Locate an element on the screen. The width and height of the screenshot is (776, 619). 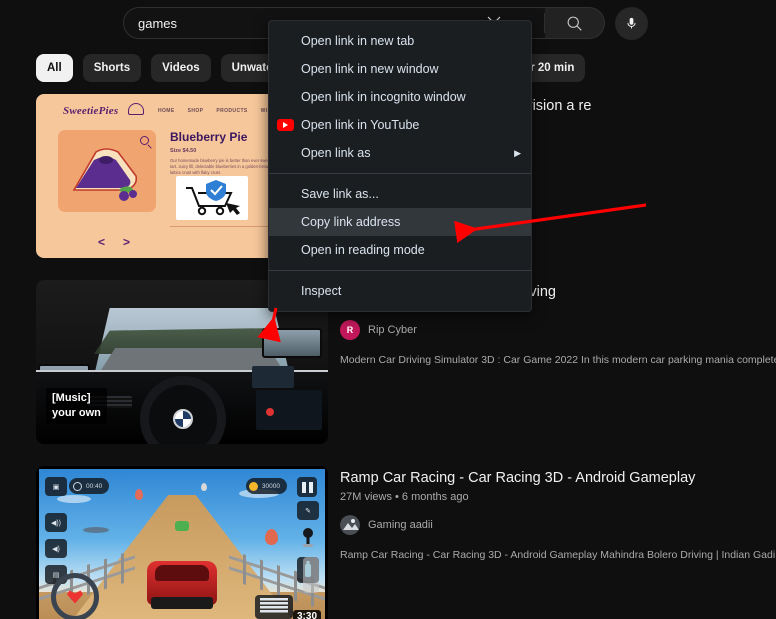
context-menu-item-open-link-in-new-window: Open link in new window is located at coordinates (400, 69).